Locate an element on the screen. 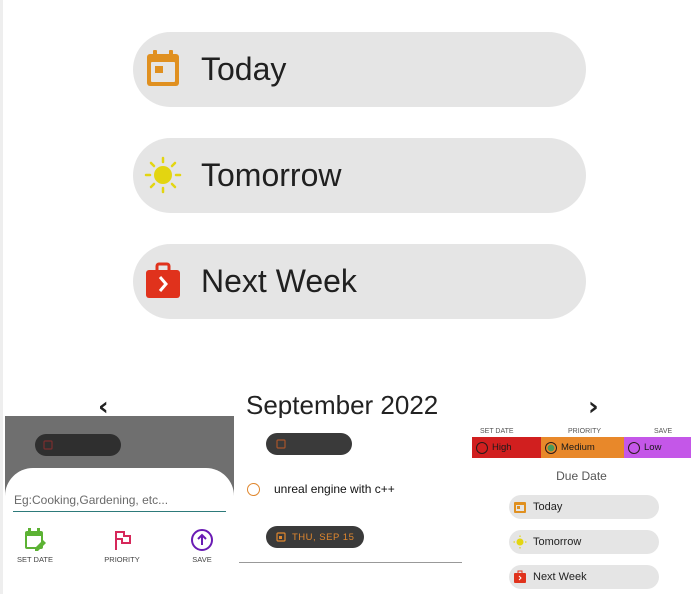 Image resolution: width=691 pixels, height=594 pixels. add-task-sheet-screen: SET DATE PRIORITY SAVE is located at coordinates (119, 505).